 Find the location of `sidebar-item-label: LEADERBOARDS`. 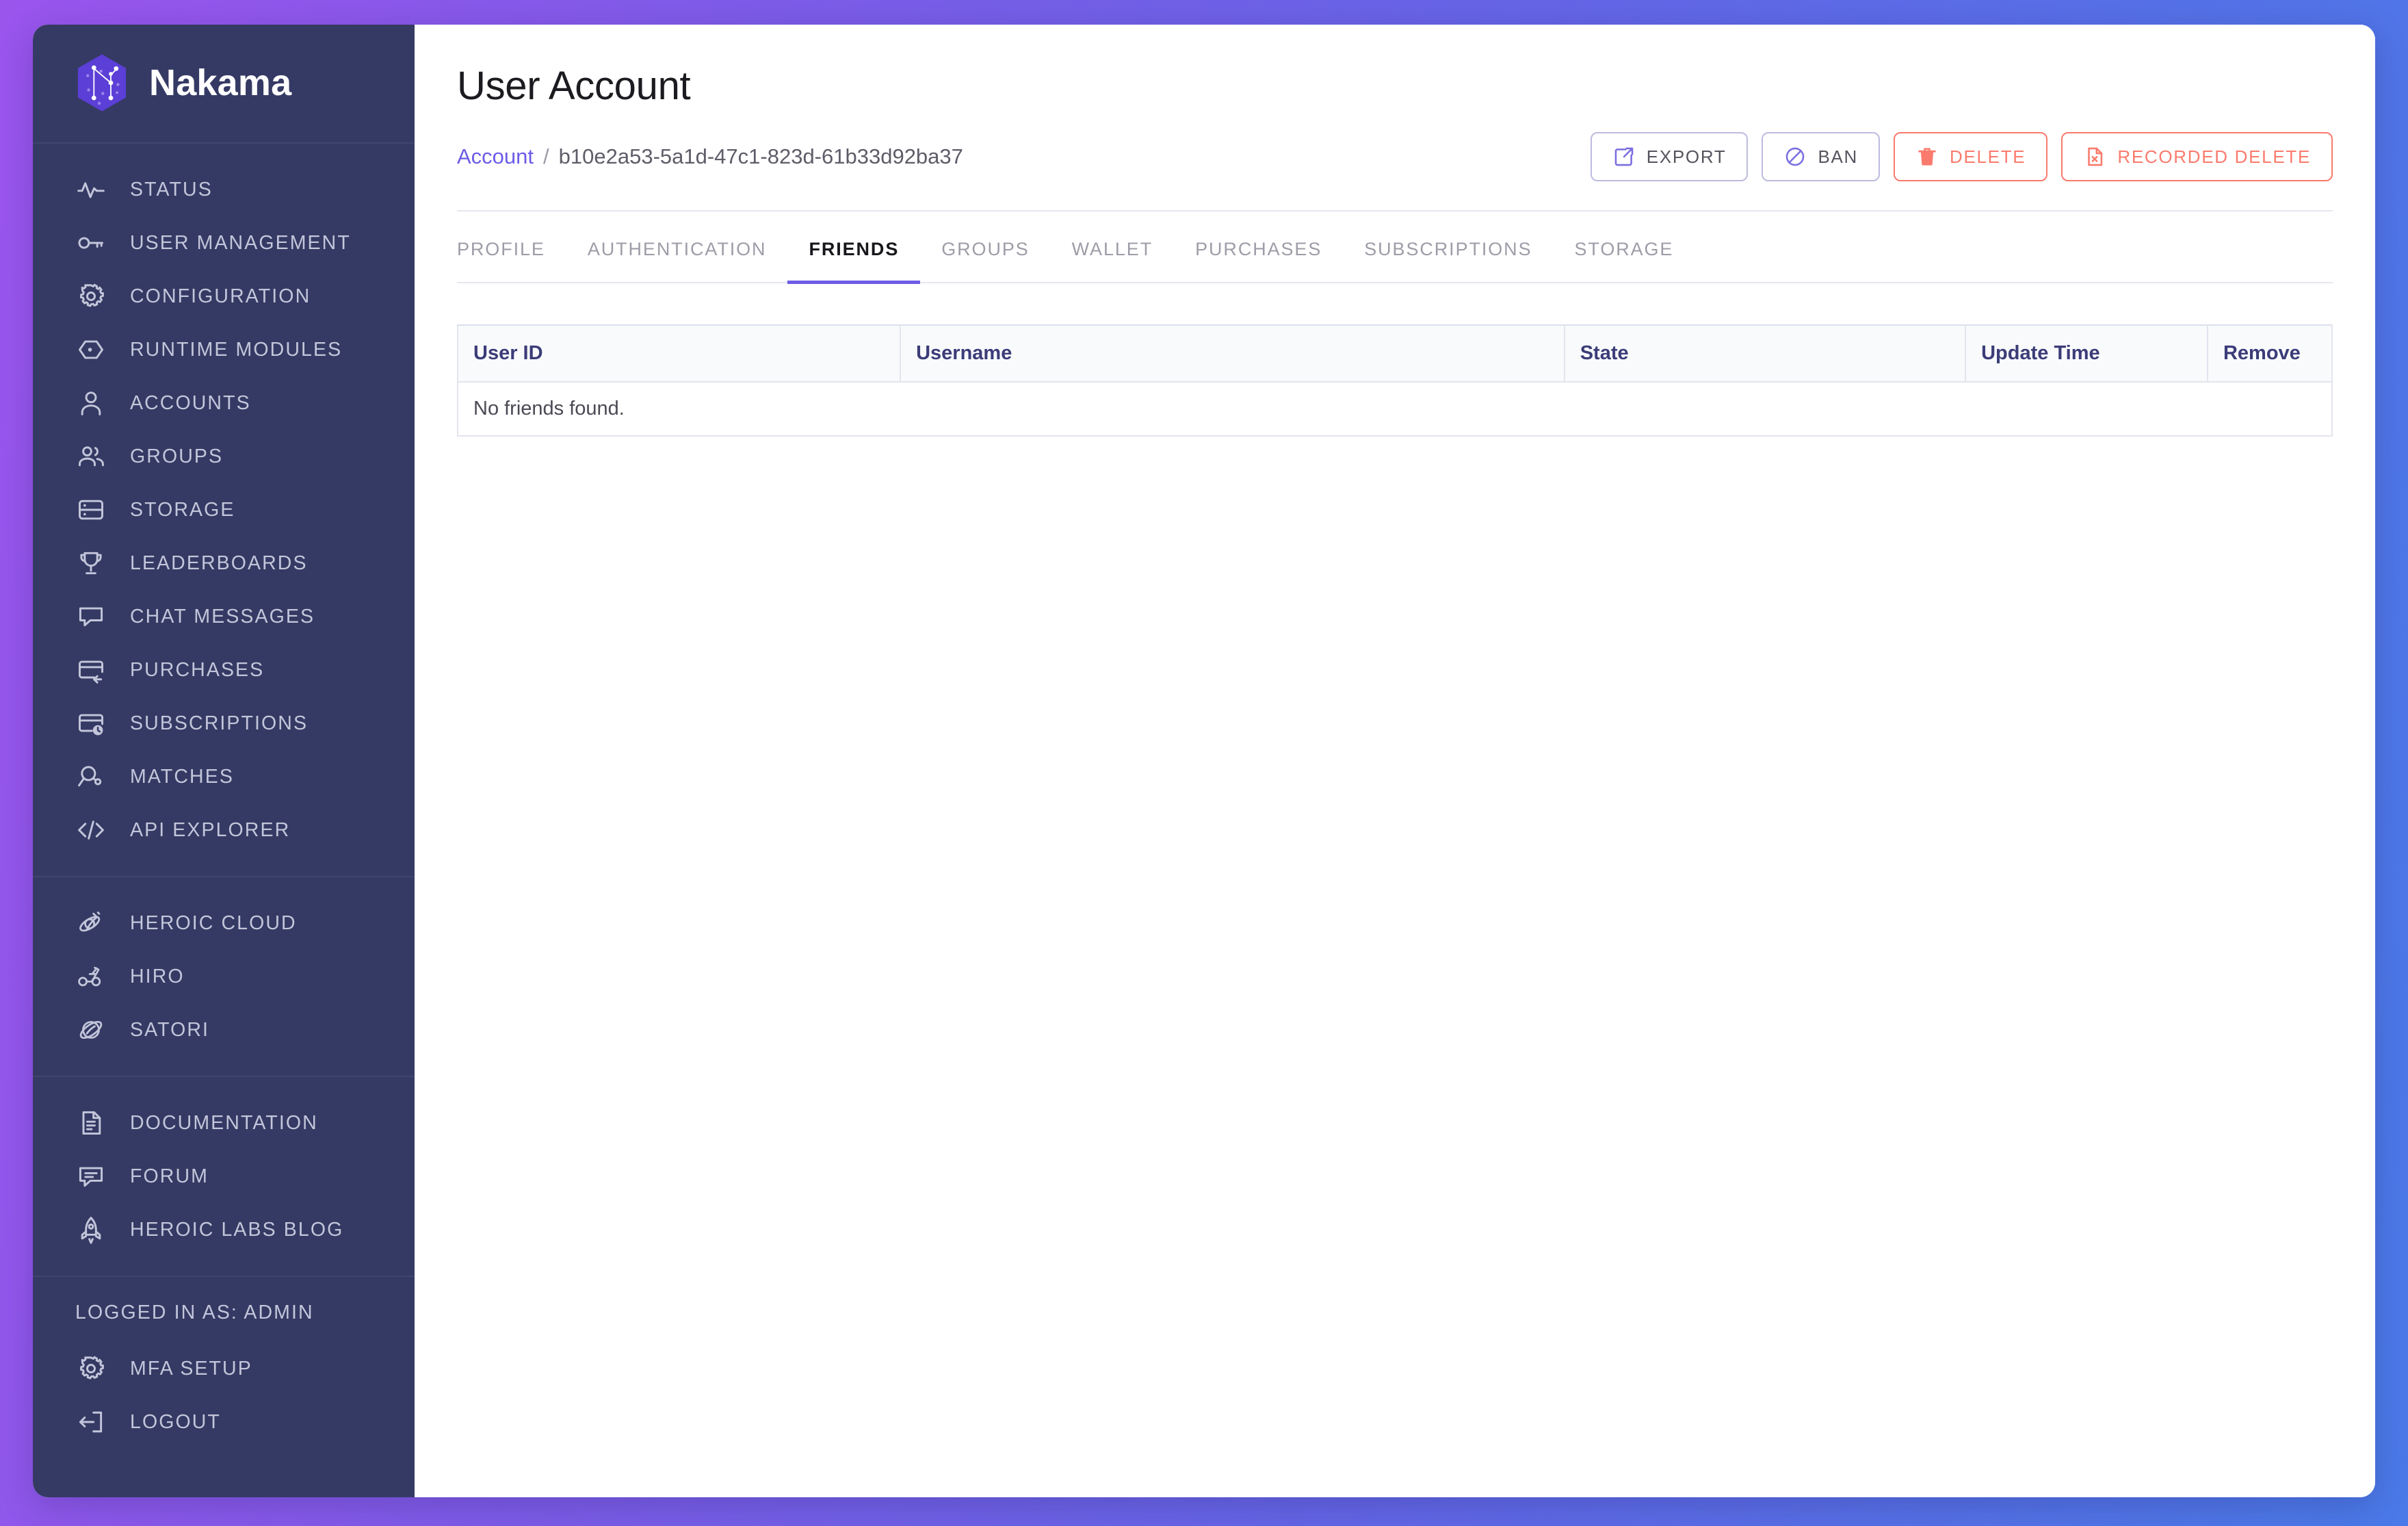

sidebar-item-label: LEADERBOARDS is located at coordinates (219, 563).